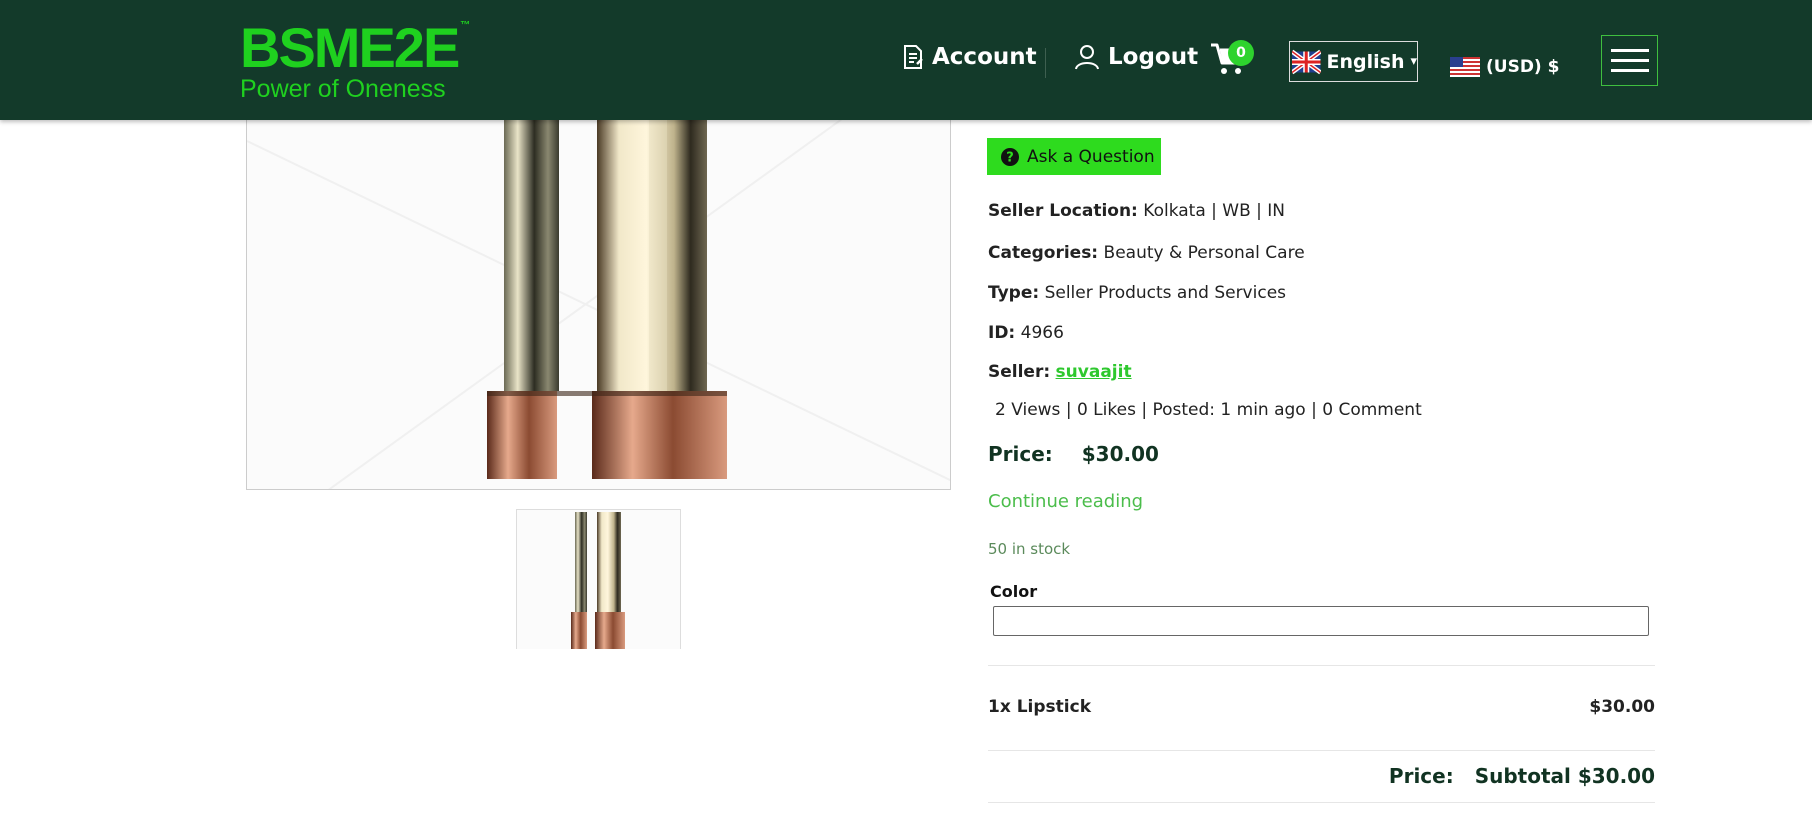  I want to click on user-icon, so click(1087, 57).